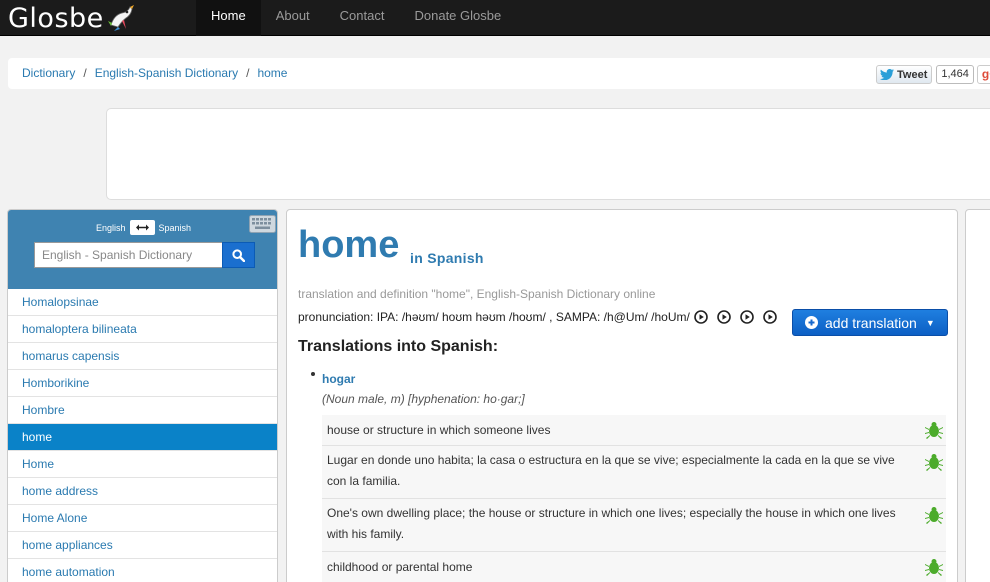  I want to click on nav-about: About, so click(293, 18).